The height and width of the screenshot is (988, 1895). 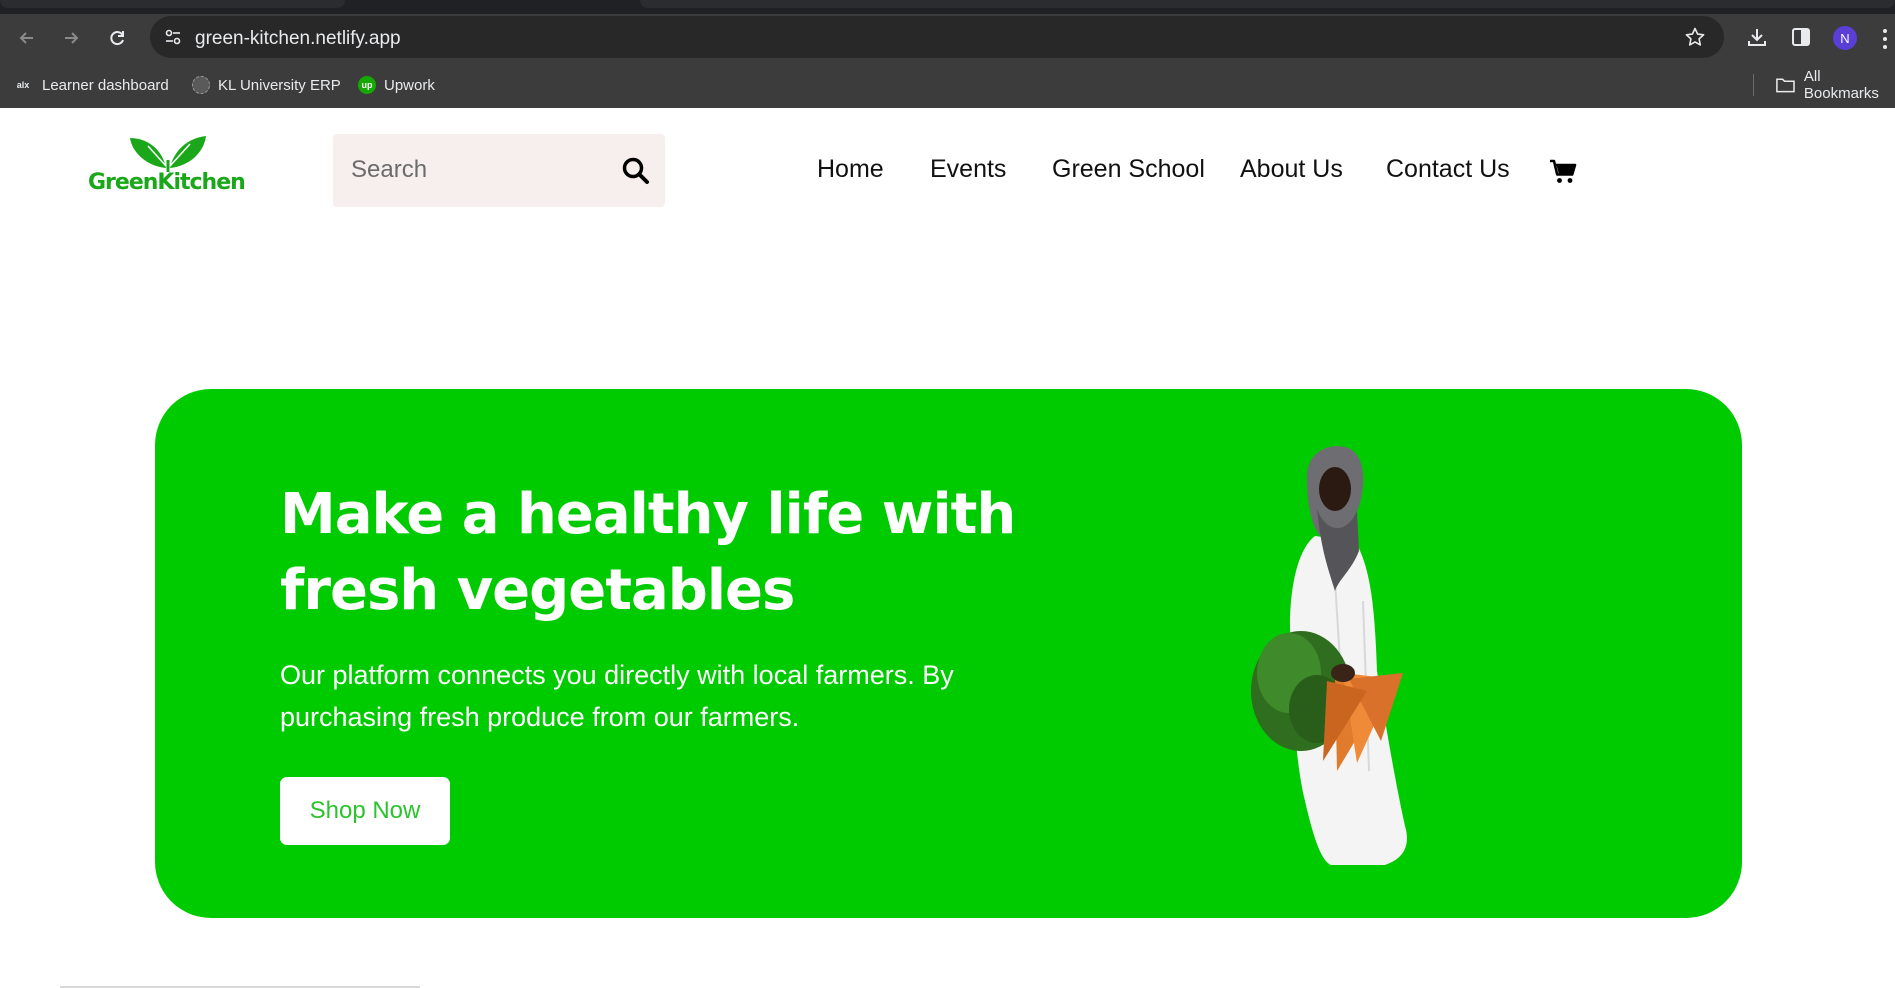 What do you see at coordinates (1448, 169) in the screenshot?
I see `nav-contact-us: Contact Us` at bounding box center [1448, 169].